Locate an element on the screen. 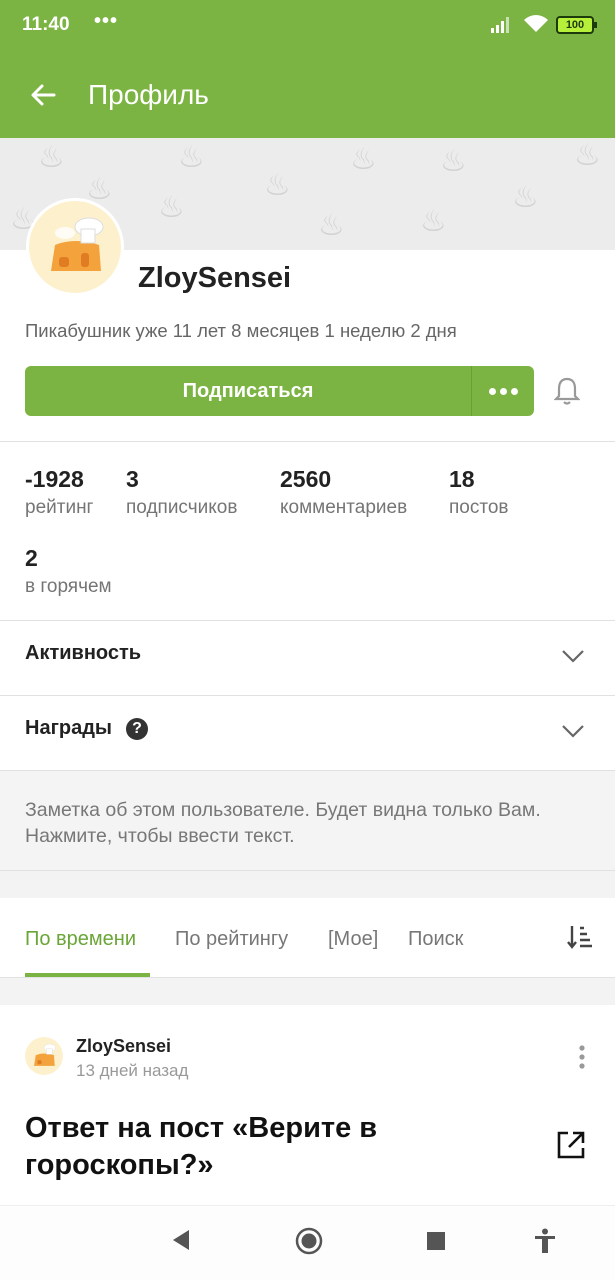  battery-icon: 100 is located at coordinates (576, 25).